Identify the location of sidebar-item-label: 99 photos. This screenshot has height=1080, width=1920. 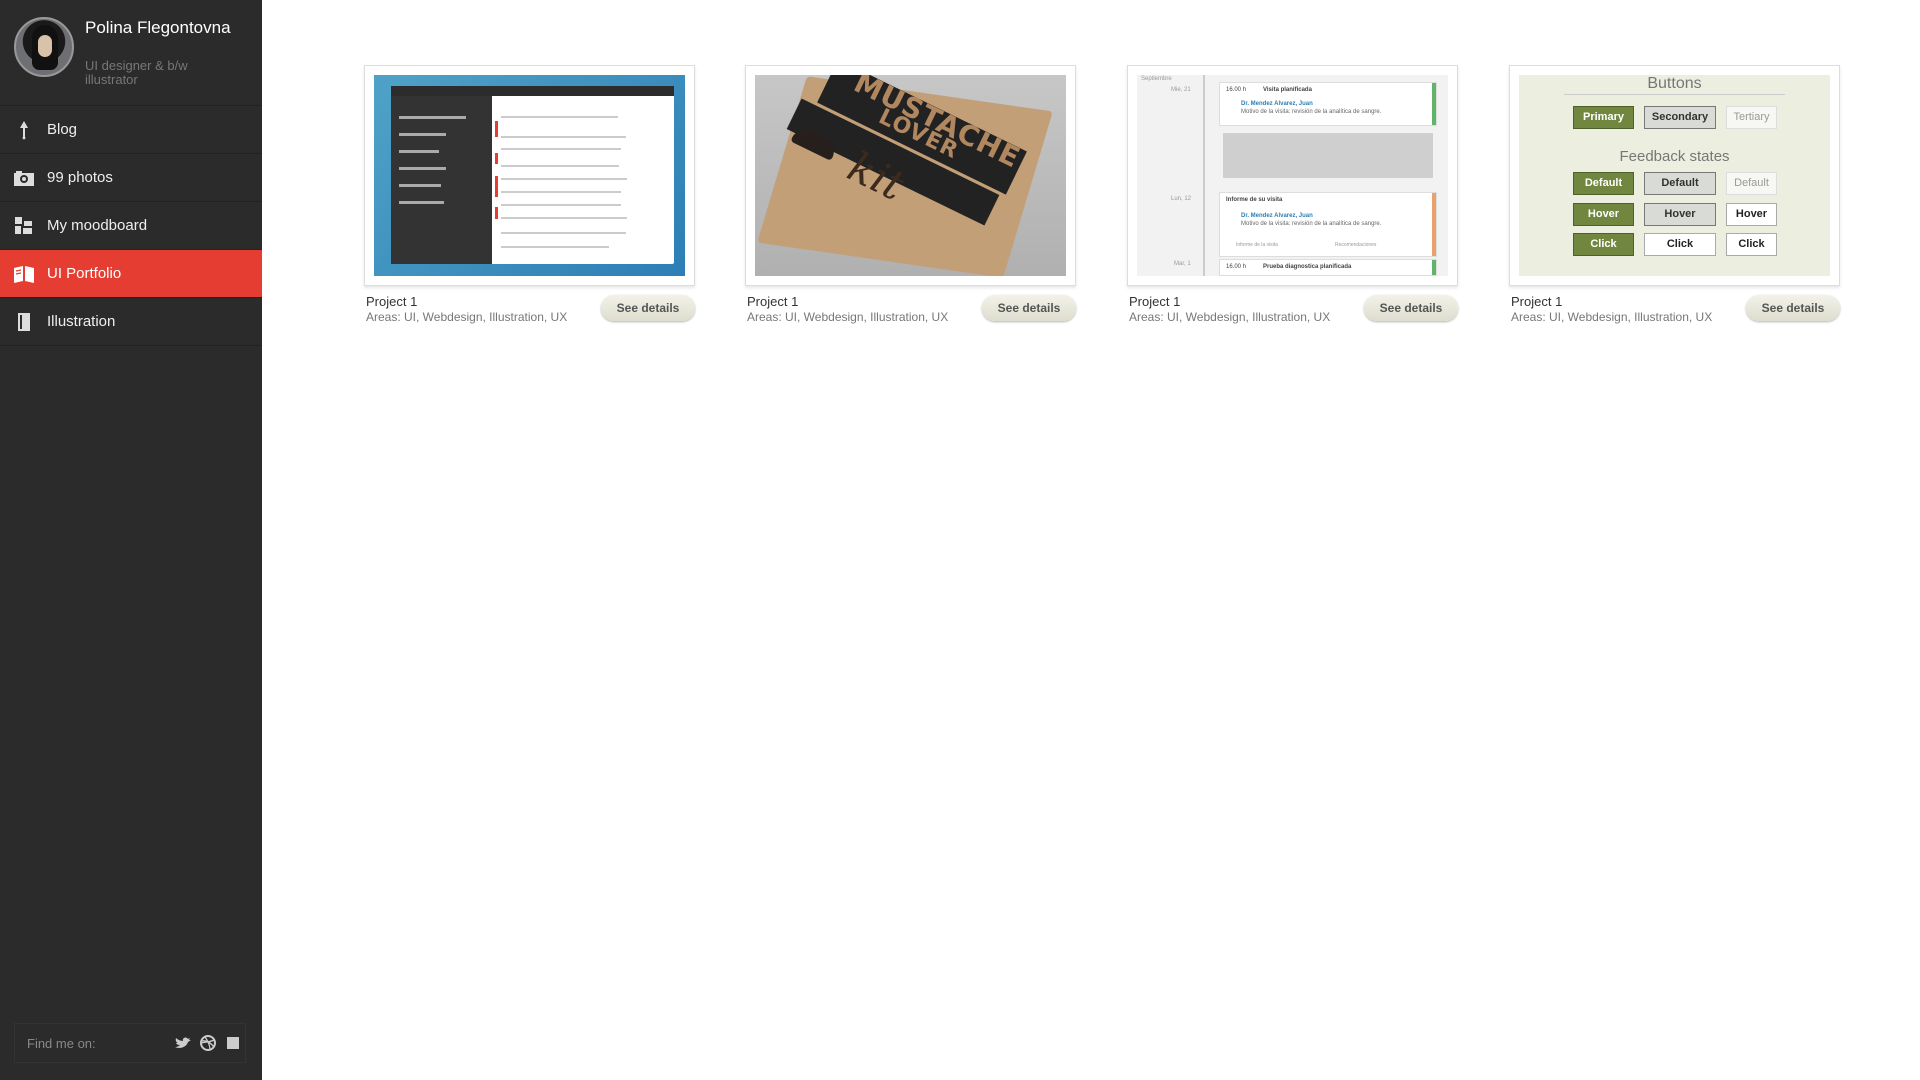
(80, 177).